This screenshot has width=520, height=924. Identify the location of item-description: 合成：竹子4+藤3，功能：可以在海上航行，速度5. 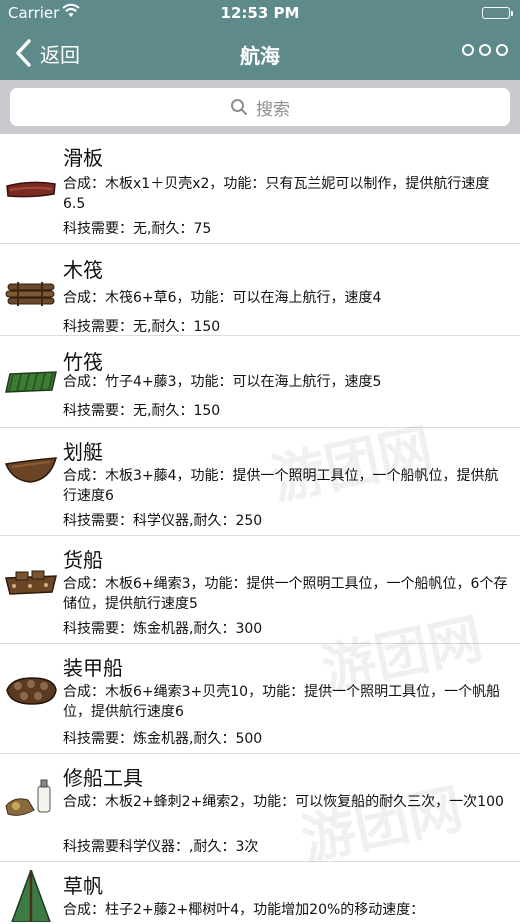
(222, 382).